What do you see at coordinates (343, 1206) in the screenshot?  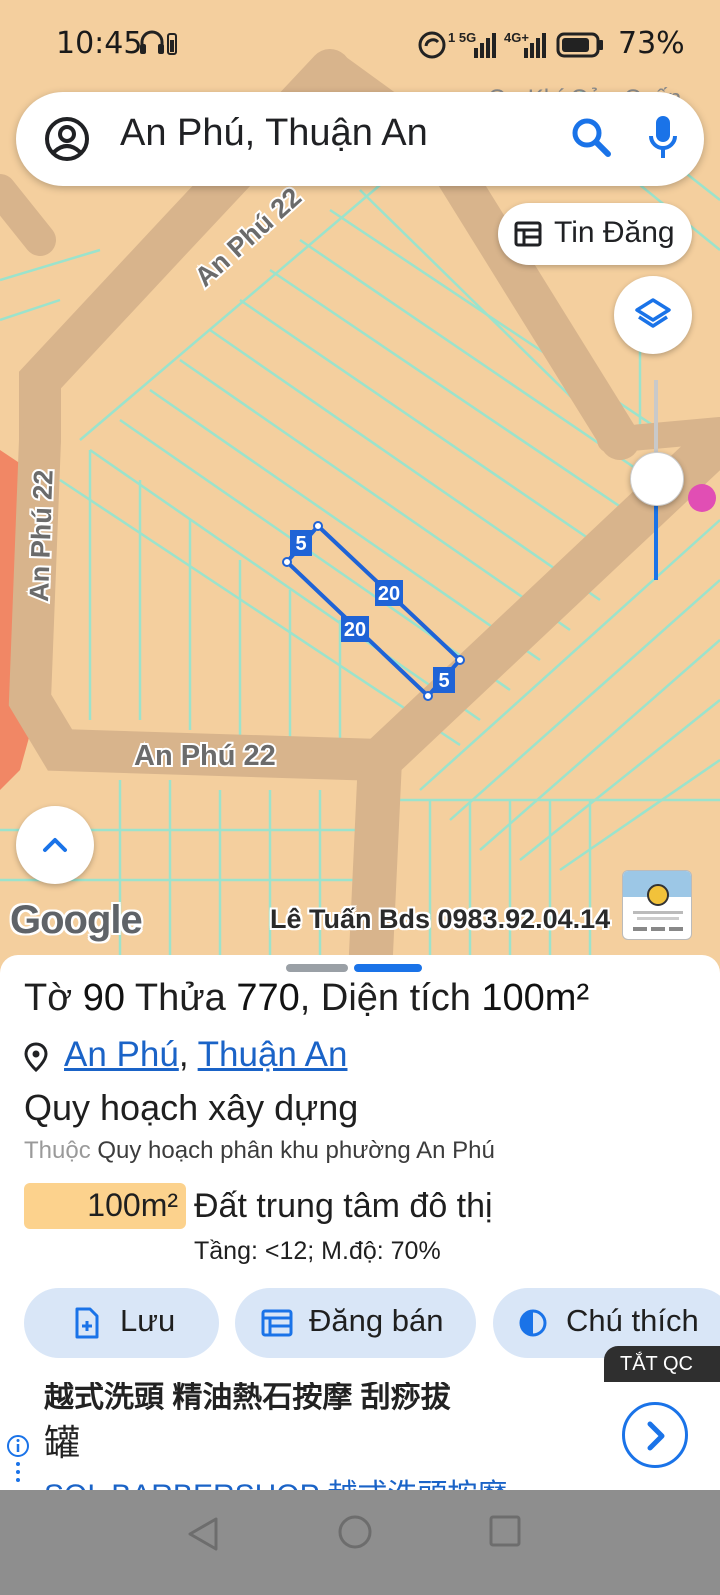 I see `zone-name: Đất trung tâm đô thị` at bounding box center [343, 1206].